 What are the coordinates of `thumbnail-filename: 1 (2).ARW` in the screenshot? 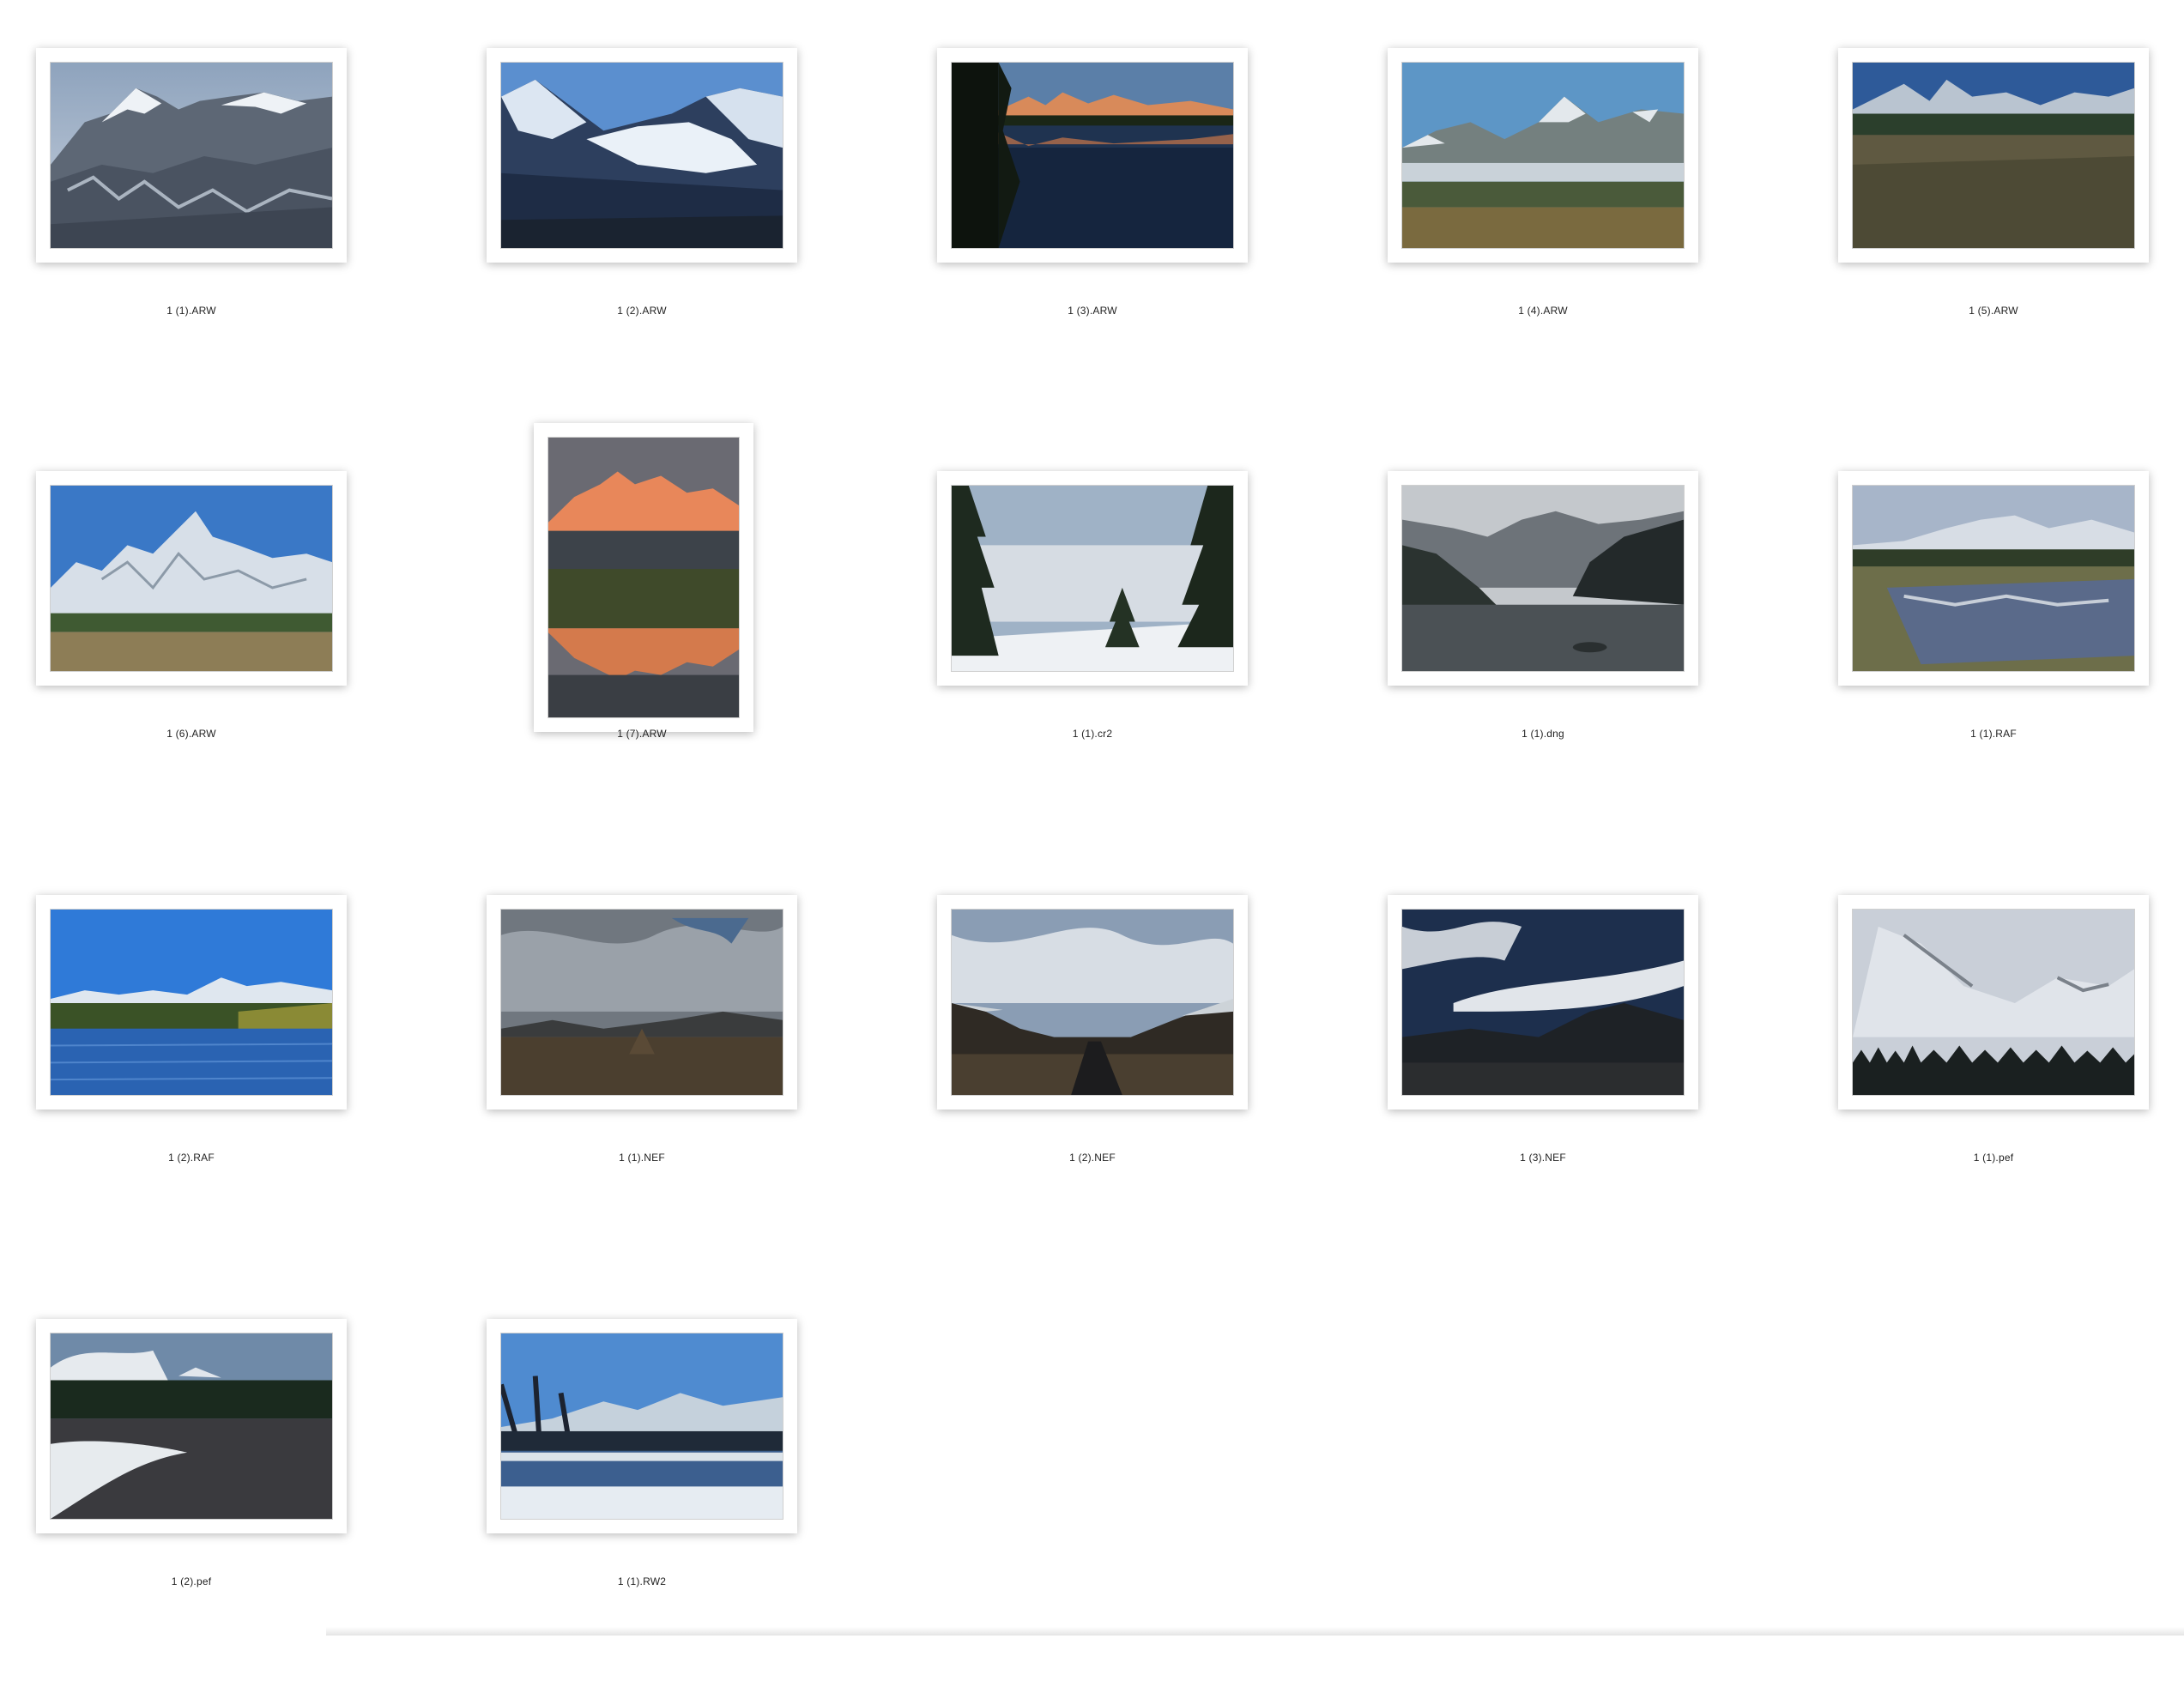 It's located at (642, 311).